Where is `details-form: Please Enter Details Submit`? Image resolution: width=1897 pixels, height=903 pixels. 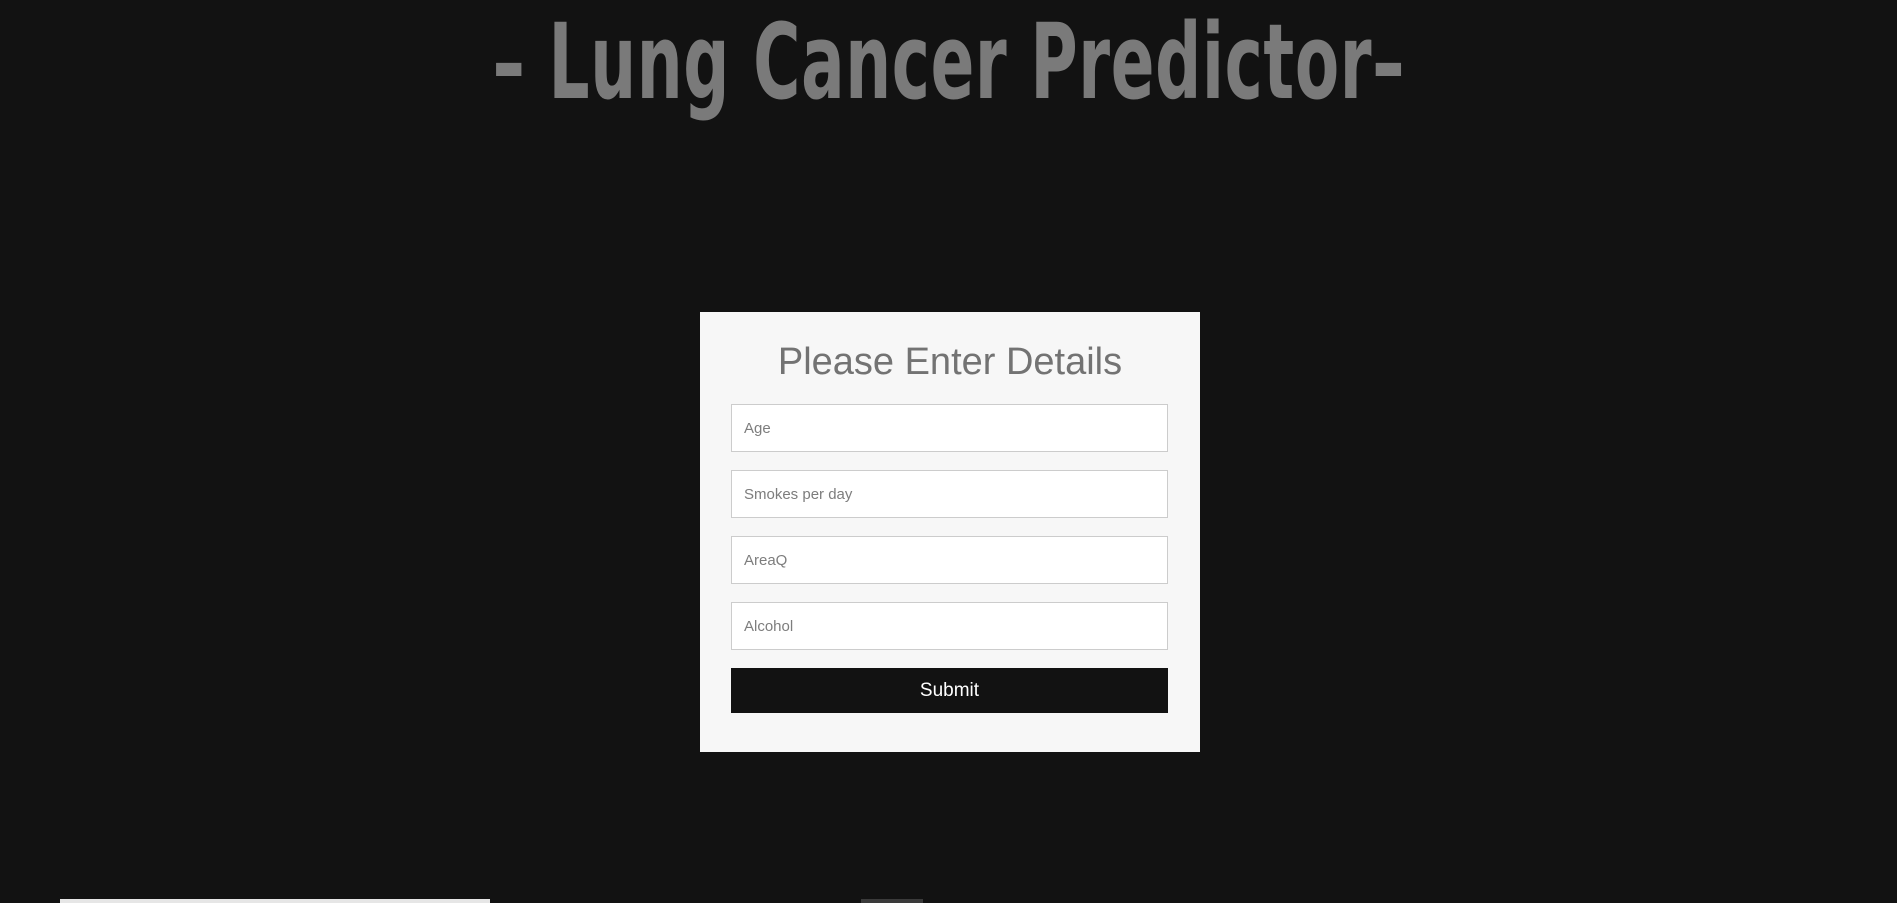 details-form: Please Enter Details Submit is located at coordinates (950, 532).